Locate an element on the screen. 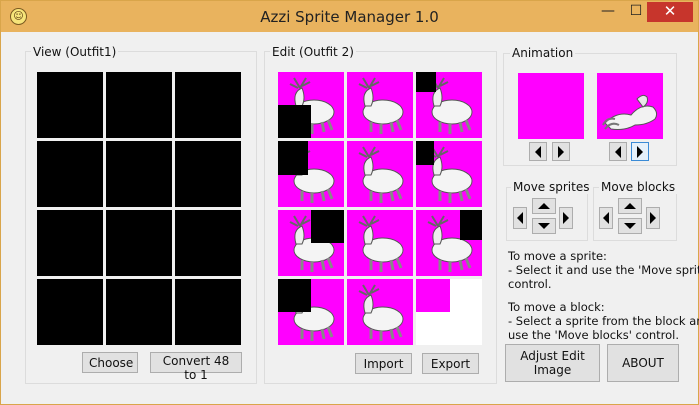 The height and width of the screenshot is (405, 699). convert-48-to-1-button: Convert 48 to 1 is located at coordinates (196, 367).